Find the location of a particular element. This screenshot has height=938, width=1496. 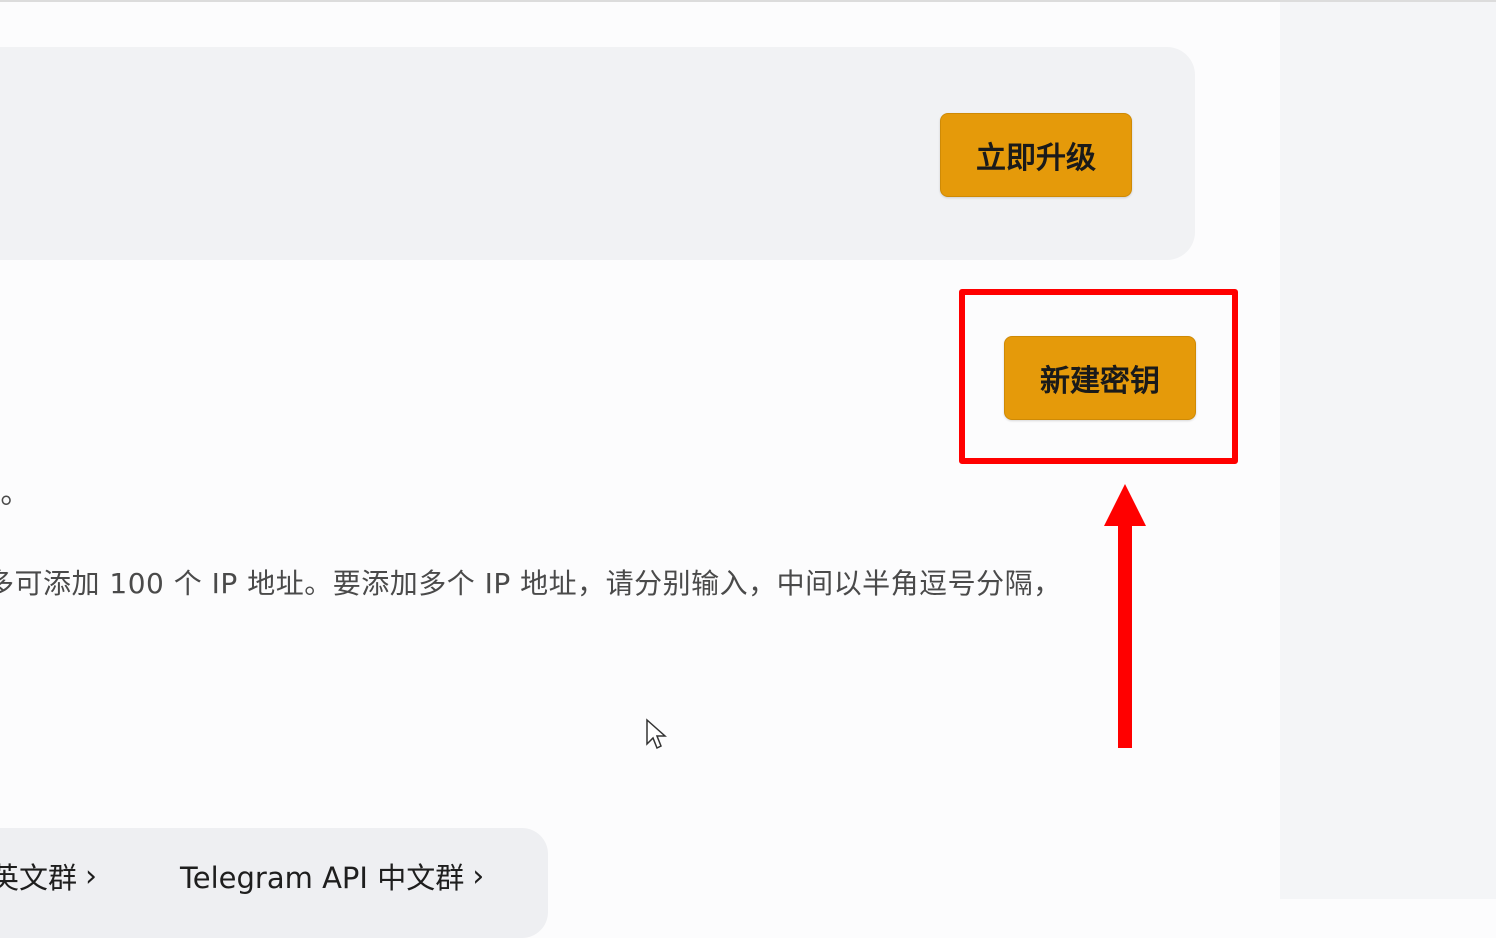

english-group-link: 英文群 › is located at coordinates (48, 876).